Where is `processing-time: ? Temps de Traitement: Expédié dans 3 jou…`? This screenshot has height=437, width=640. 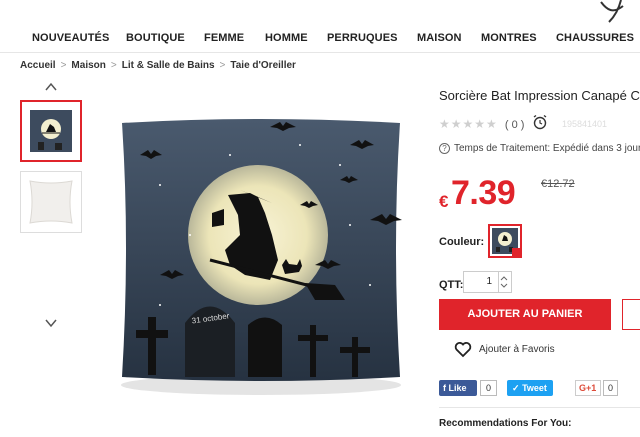
processing-time: ? Temps de Traitement: Expédié dans 3 jou… is located at coordinates (539, 148).